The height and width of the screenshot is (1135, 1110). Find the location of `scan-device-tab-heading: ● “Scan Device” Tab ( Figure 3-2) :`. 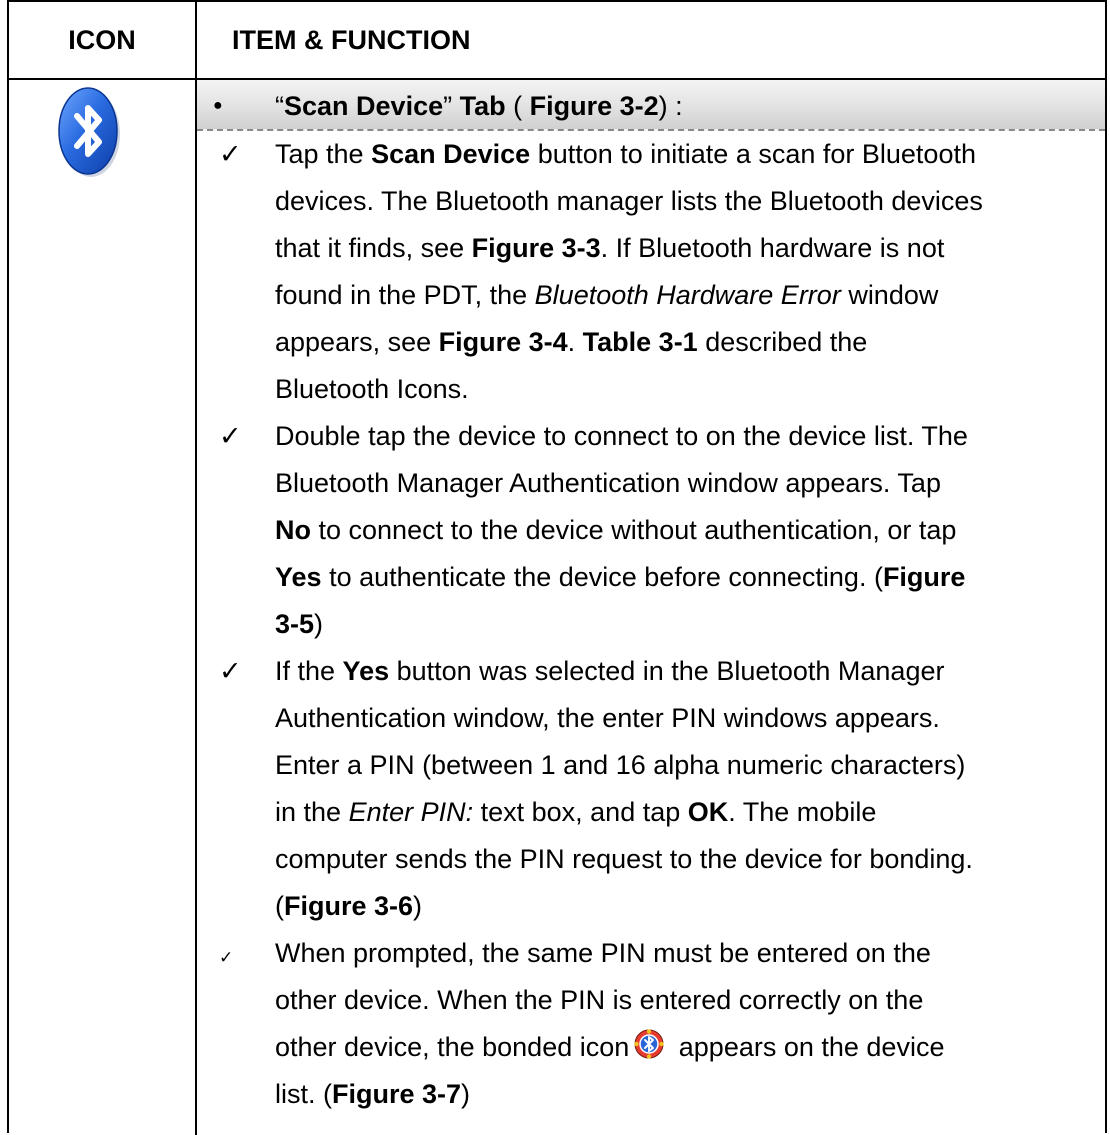

scan-device-tab-heading: ● “Scan Device” Tab ( Figure 3-2) : is located at coordinates (651, 105).